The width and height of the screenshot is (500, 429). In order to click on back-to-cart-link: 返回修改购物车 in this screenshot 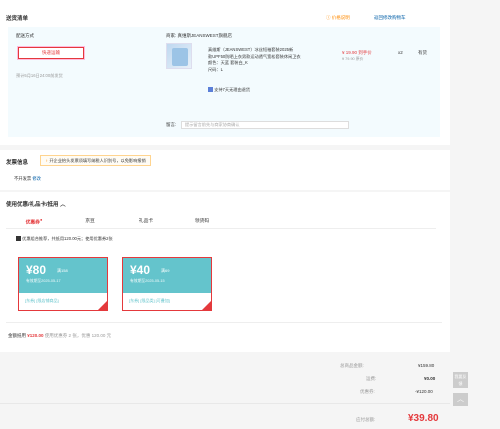, I will do `click(390, 18)`.